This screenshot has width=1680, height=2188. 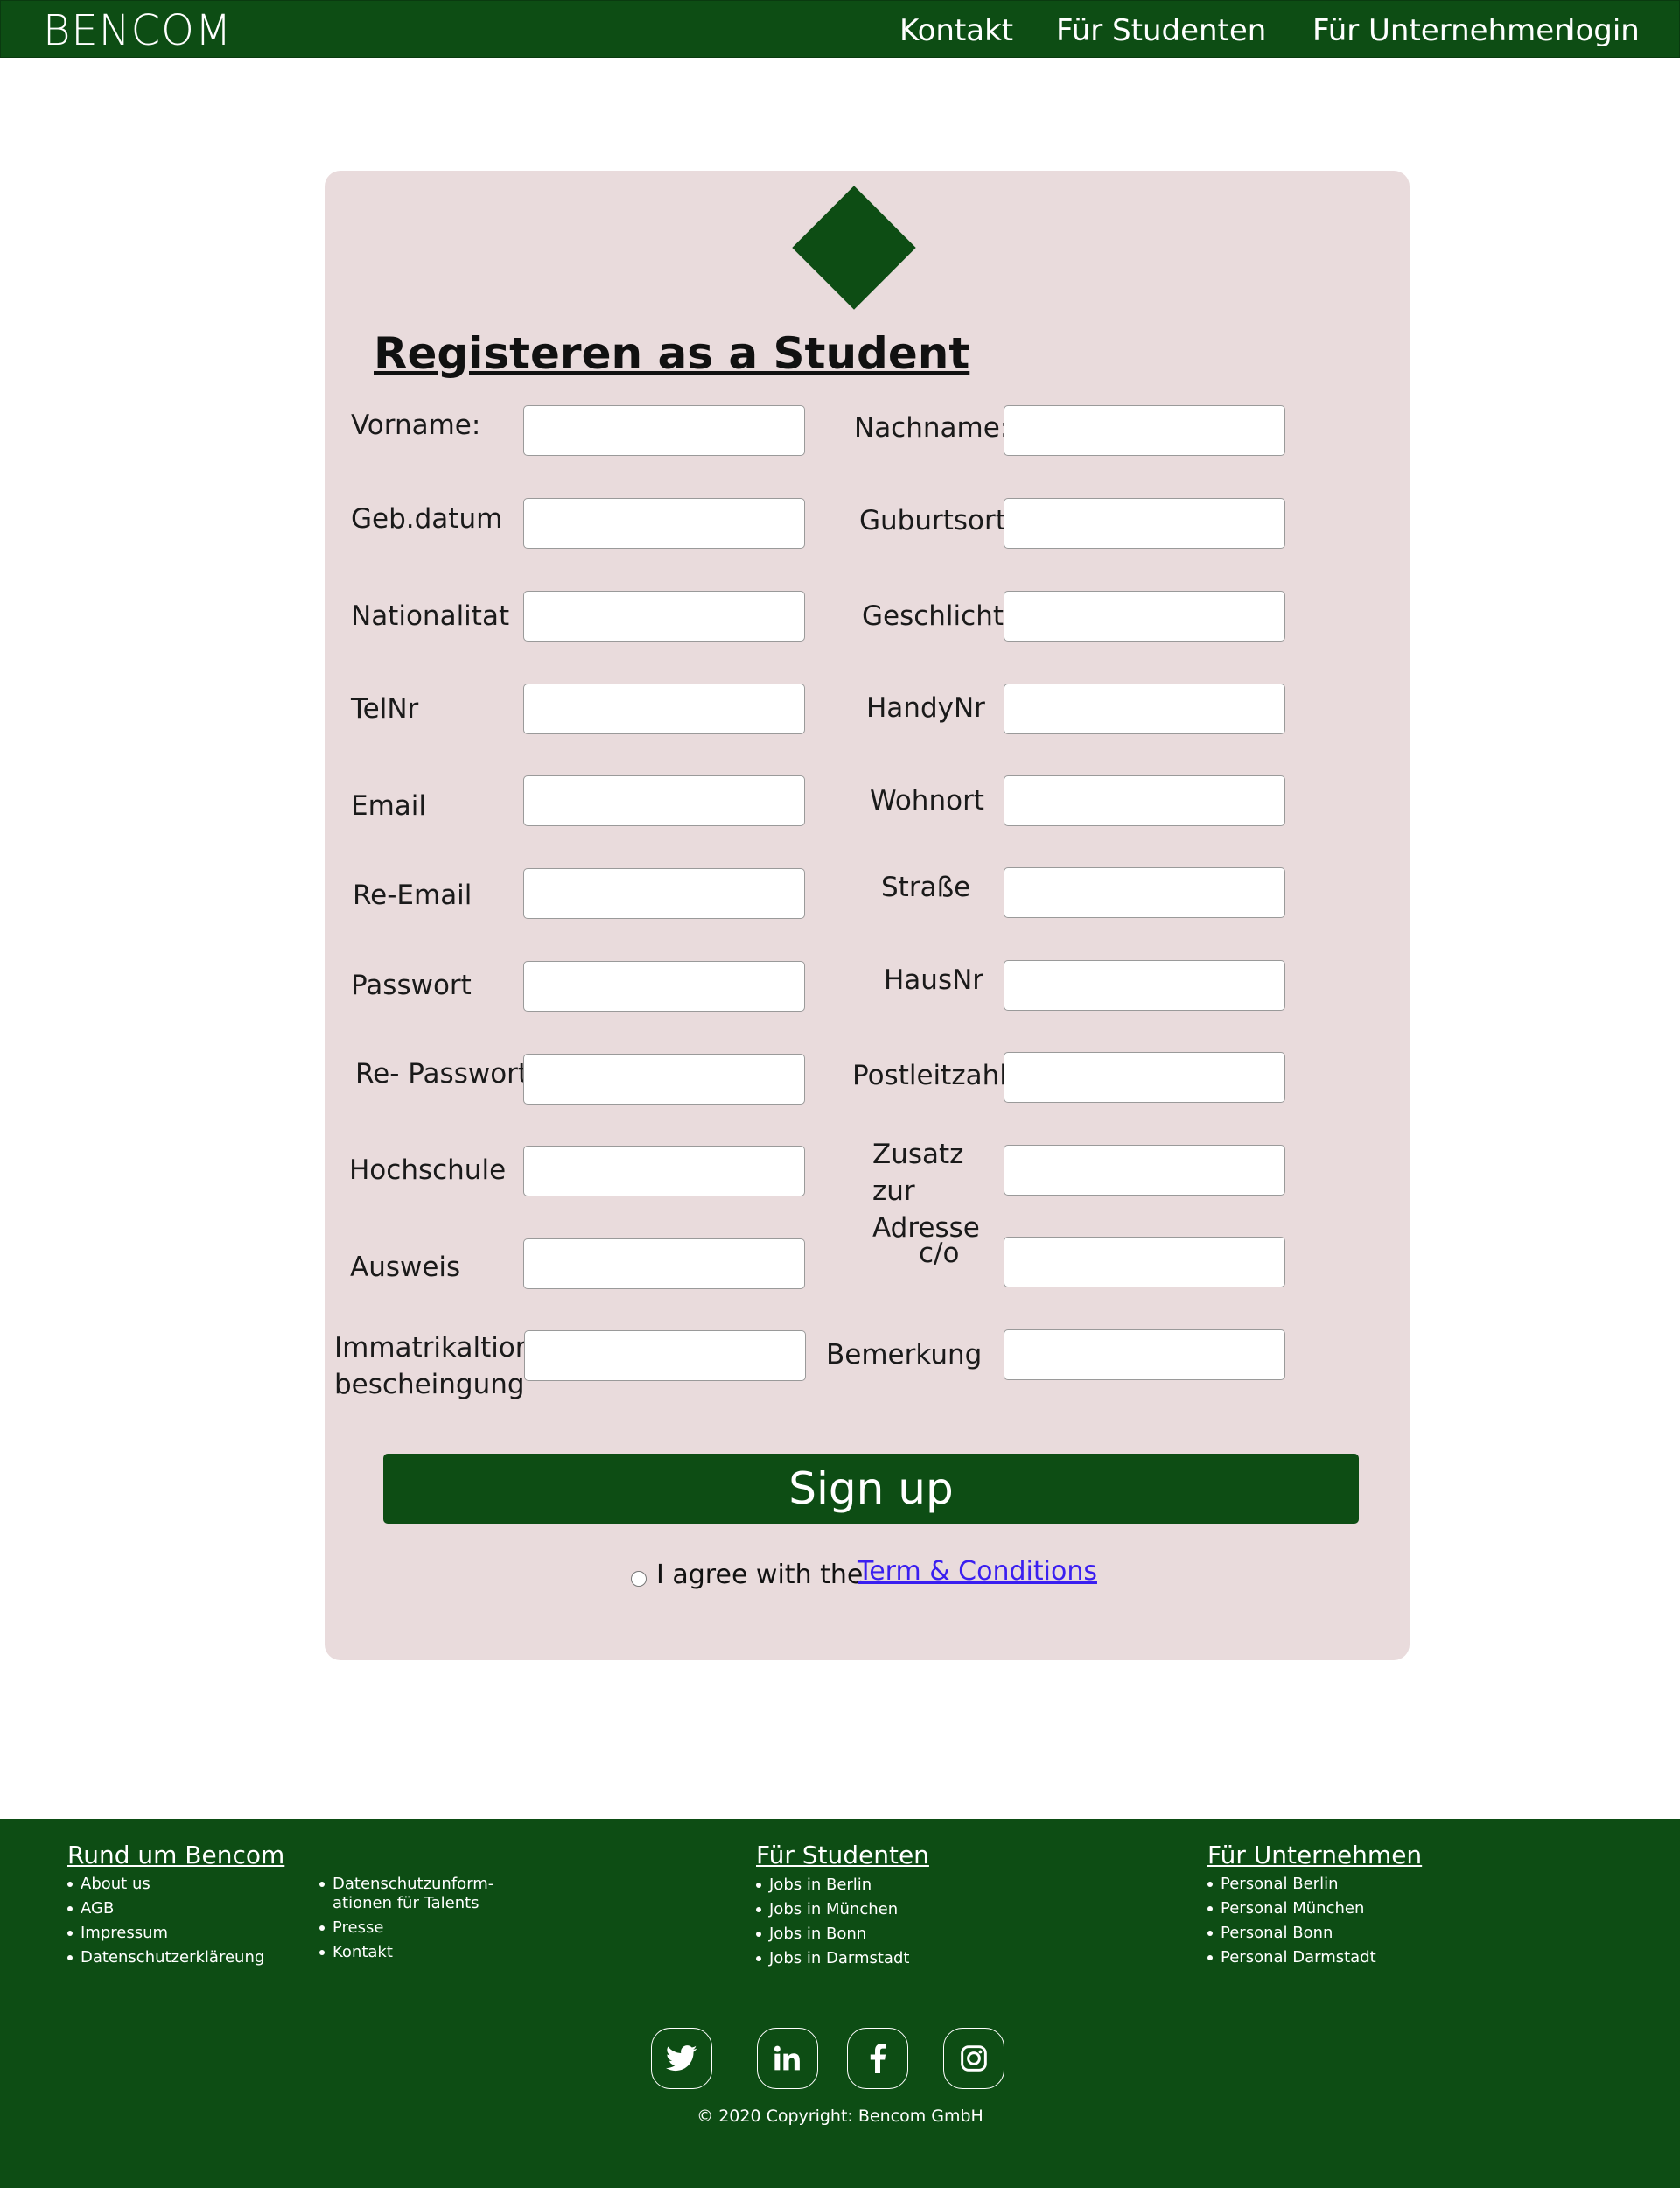 I want to click on strasse-input, so click(x=1144, y=892).